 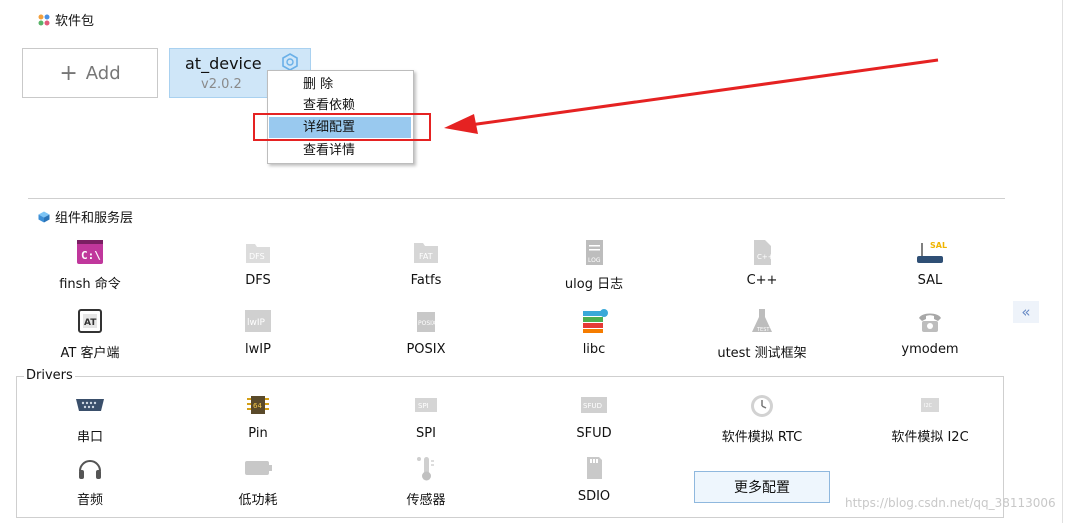 I want to click on component-label: C++, so click(x=762, y=280).